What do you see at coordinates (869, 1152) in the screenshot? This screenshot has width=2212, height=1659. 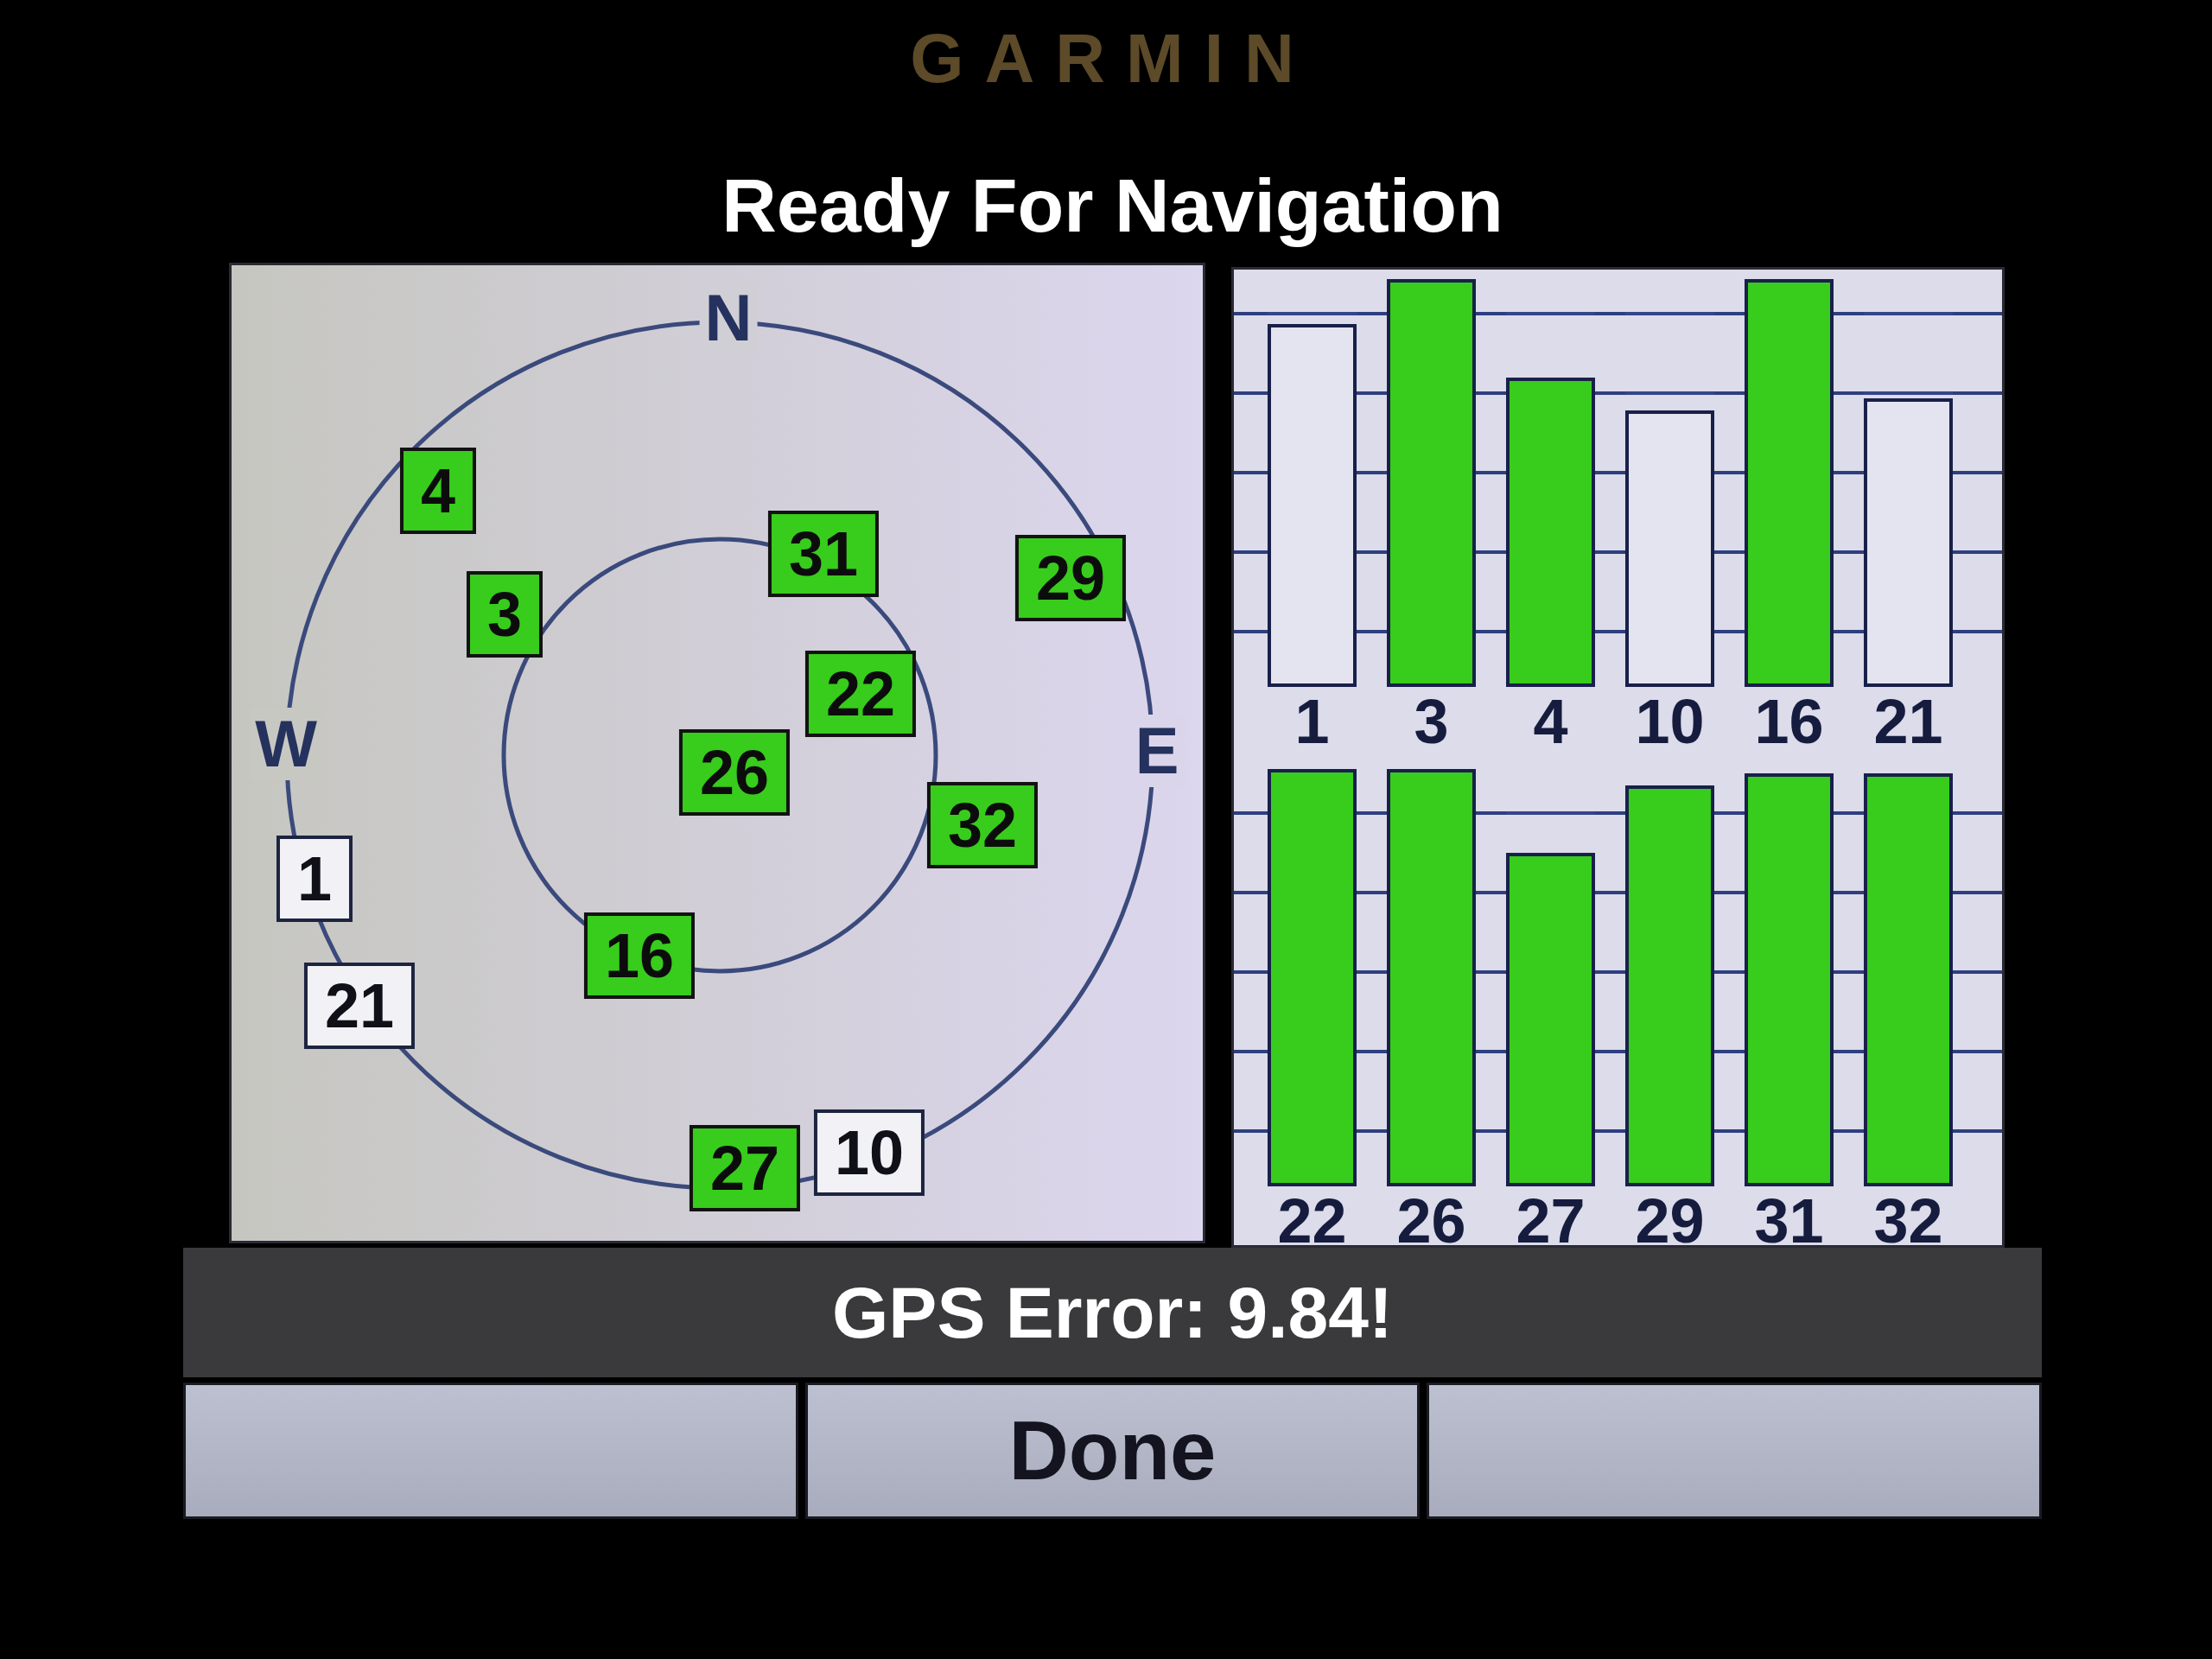 I see `satellite-marker: 10` at bounding box center [869, 1152].